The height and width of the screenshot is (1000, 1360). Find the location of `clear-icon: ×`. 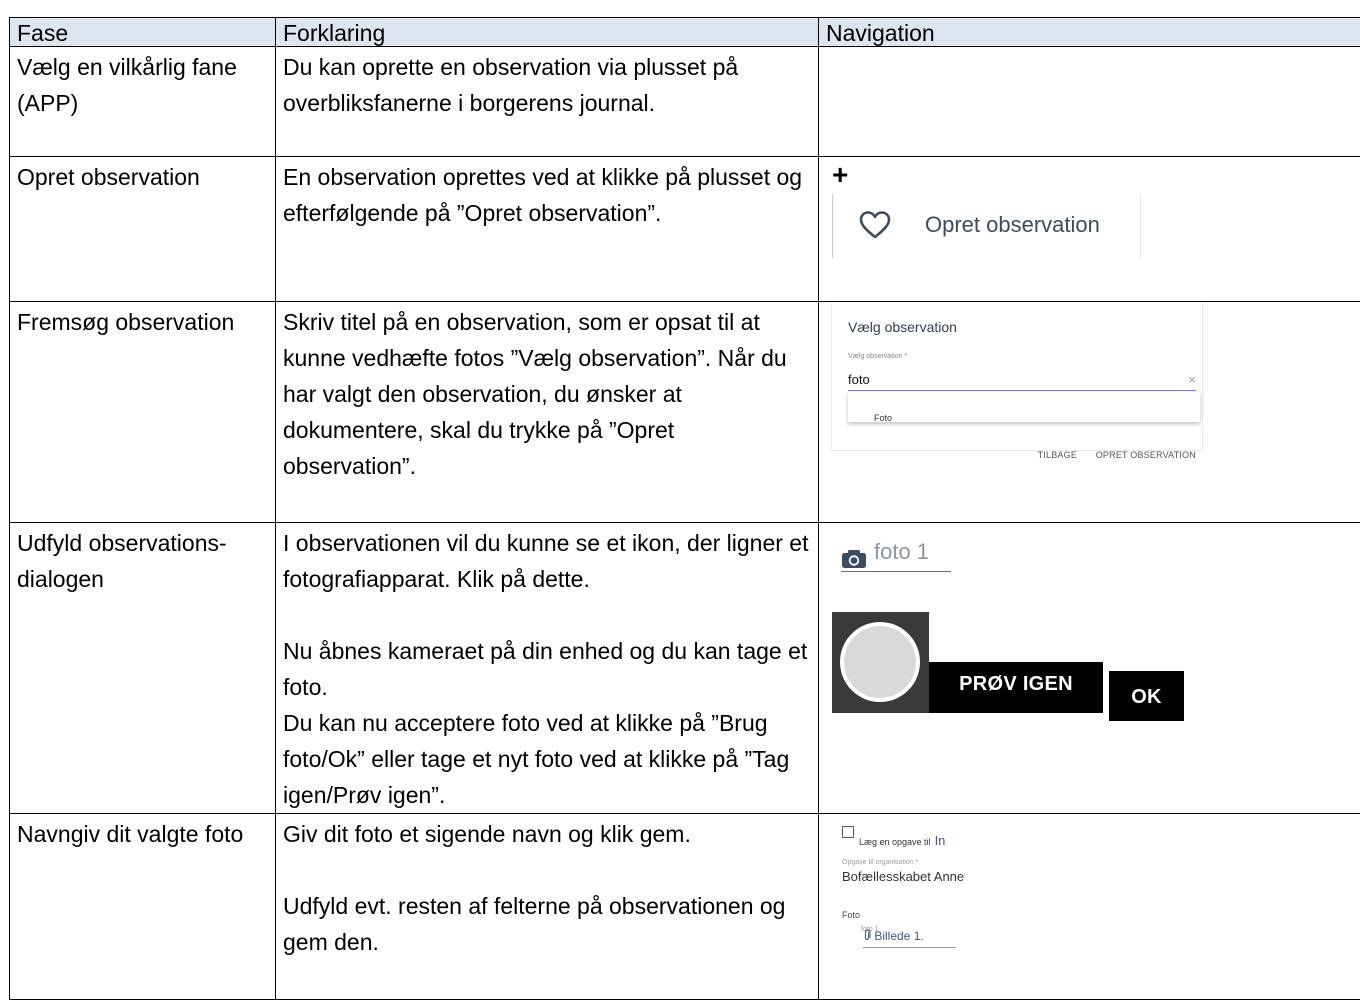

clear-icon: × is located at coordinates (1192, 380).